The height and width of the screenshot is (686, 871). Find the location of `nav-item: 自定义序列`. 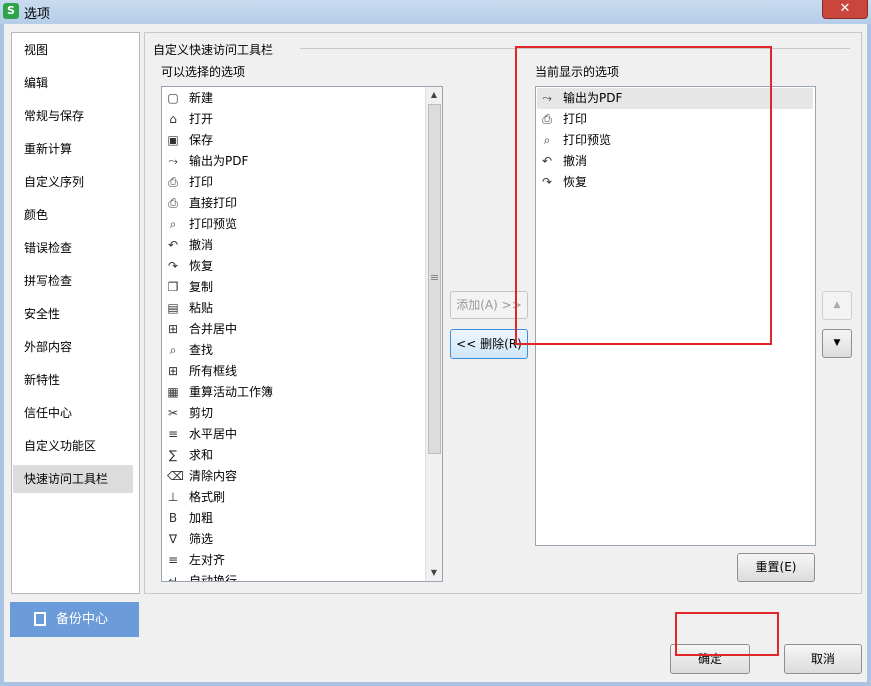

nav-item: 自定义序列 is located at coordinates (73, 182).